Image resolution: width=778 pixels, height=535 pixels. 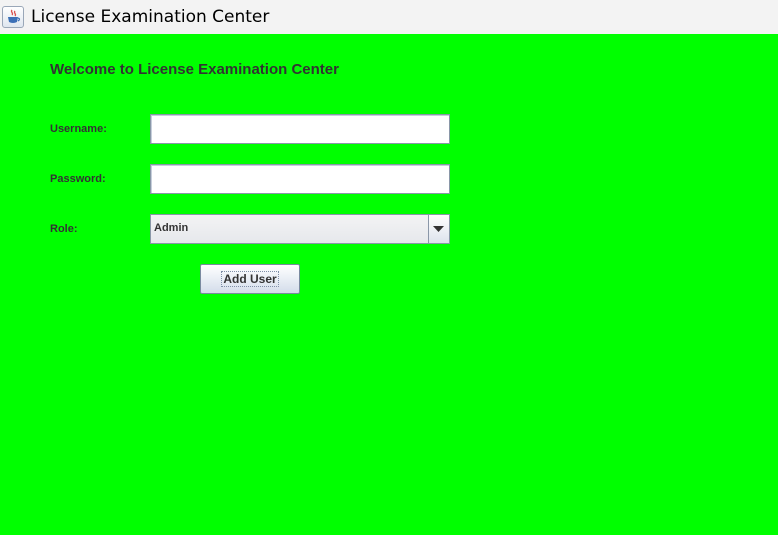 I want to click on dropdown-arrow-button, so click(x=438, y=229).